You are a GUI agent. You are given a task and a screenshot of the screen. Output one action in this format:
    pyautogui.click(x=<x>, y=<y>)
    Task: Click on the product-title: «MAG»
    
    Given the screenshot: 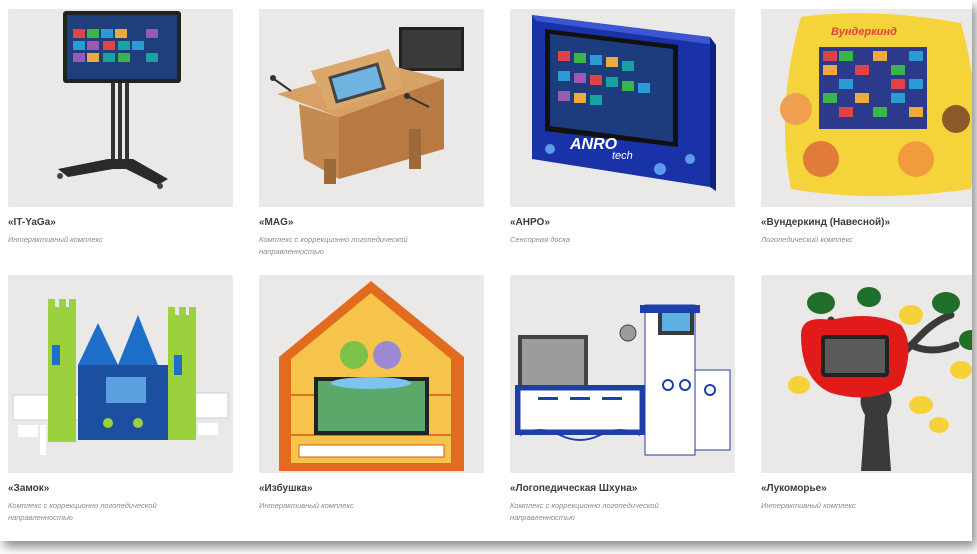 What is the action you would take?
    pyautogui.click(x=371, y=222)
    